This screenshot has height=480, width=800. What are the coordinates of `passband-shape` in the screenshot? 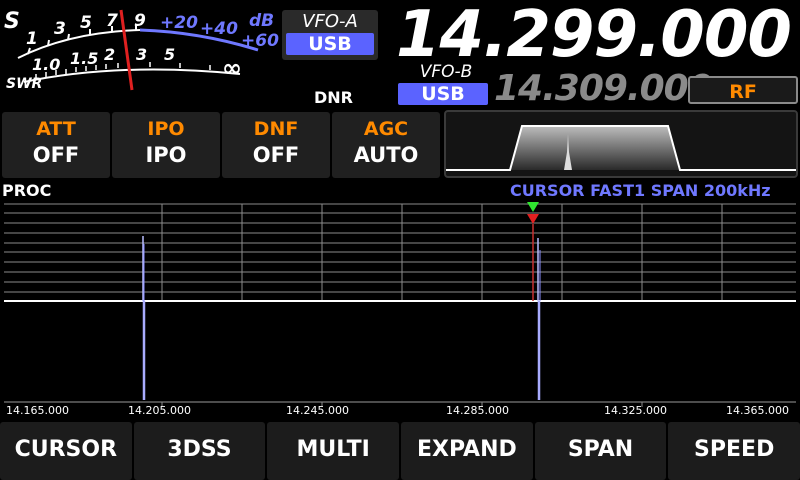 It's located at (621, 148).